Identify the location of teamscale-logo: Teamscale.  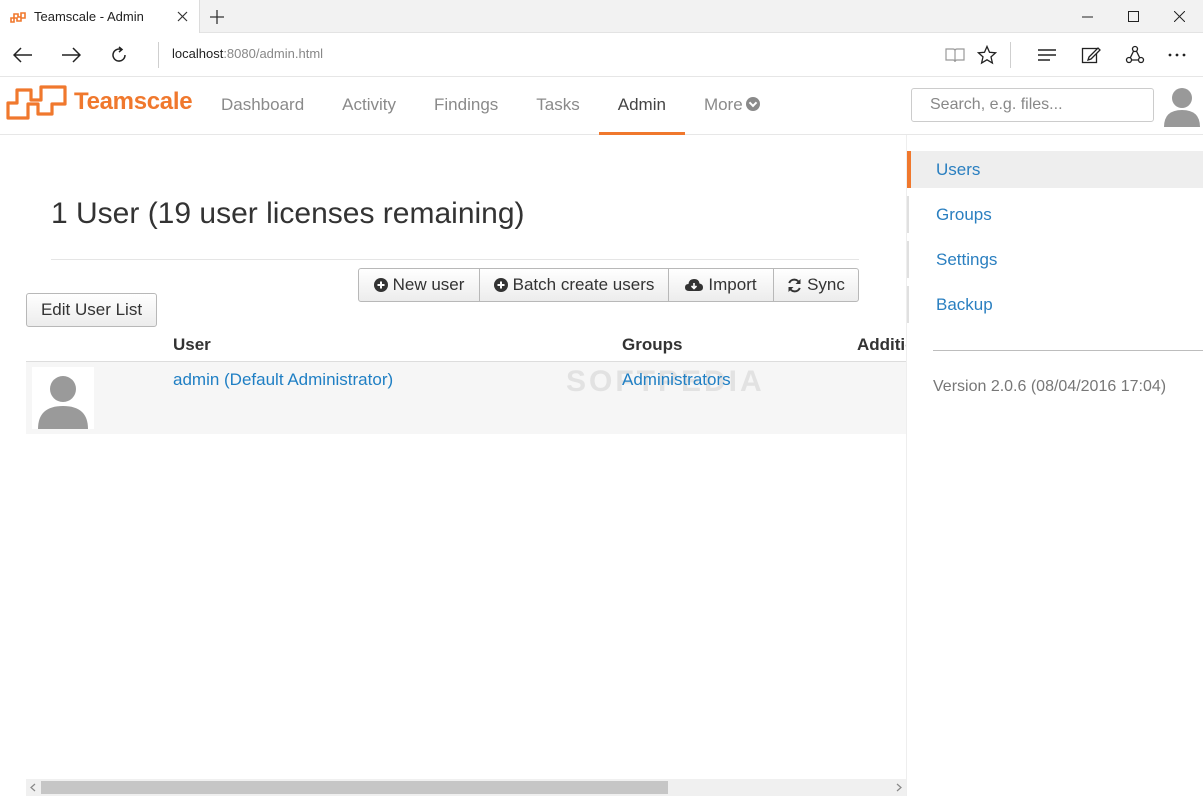
(99, 102).